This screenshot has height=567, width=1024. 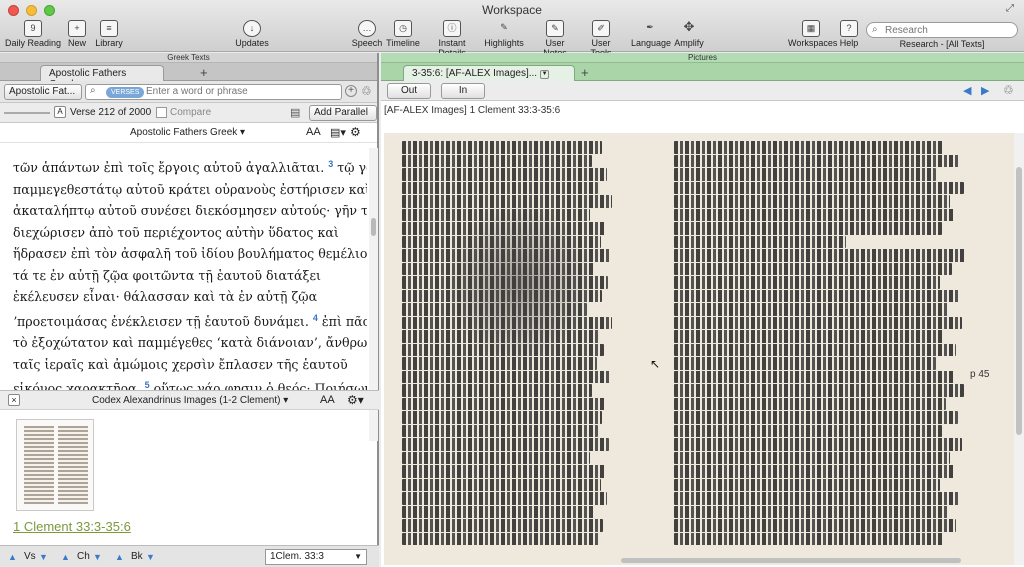 I want to click on layout-menu-icon: ▤▾, so click(x=338, y=132).